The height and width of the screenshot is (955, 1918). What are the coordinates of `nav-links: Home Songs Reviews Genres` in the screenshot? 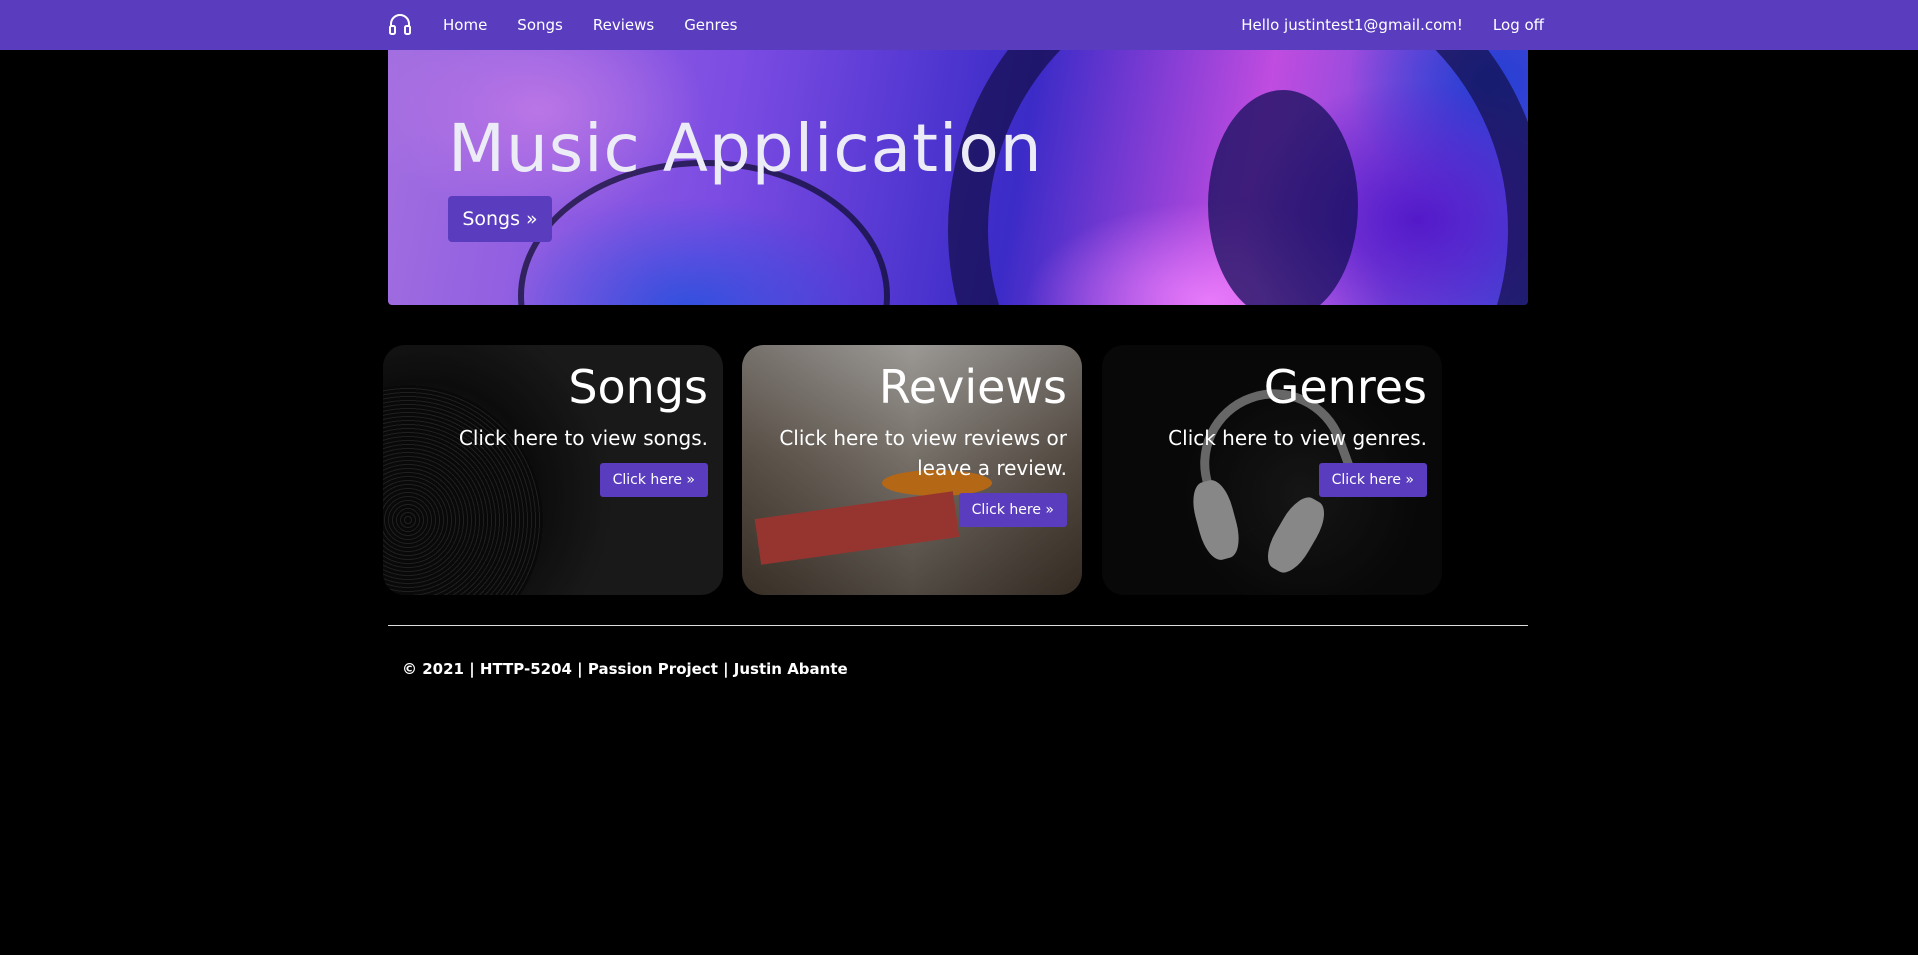 It's located at (590, 25).